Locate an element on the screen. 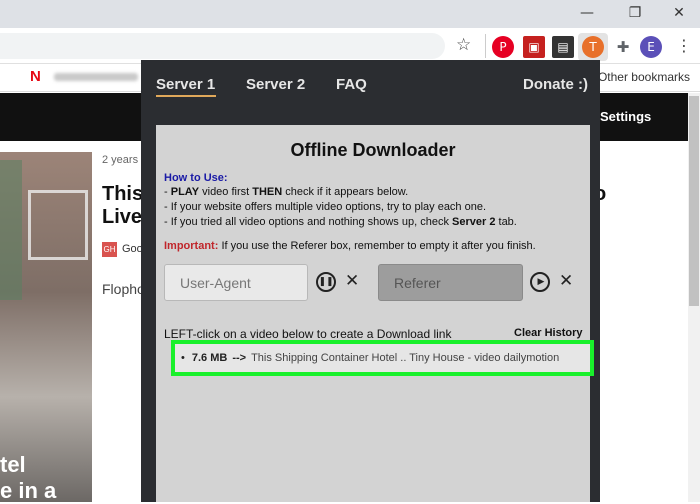  instruction-bold: Server 2 is located at coordinates (474, 222).